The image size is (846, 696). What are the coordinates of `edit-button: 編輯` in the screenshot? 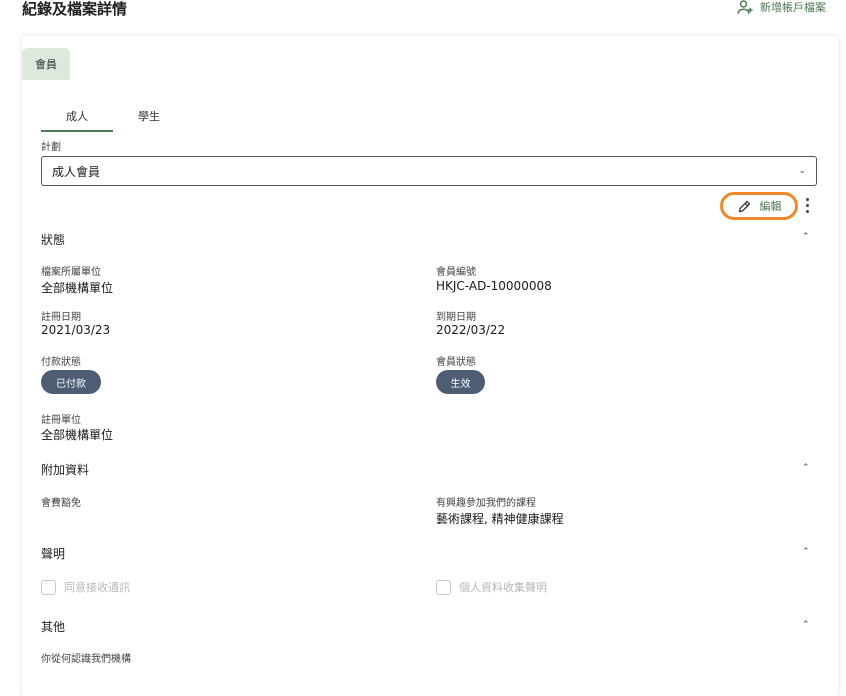 It's located at (759, 206).